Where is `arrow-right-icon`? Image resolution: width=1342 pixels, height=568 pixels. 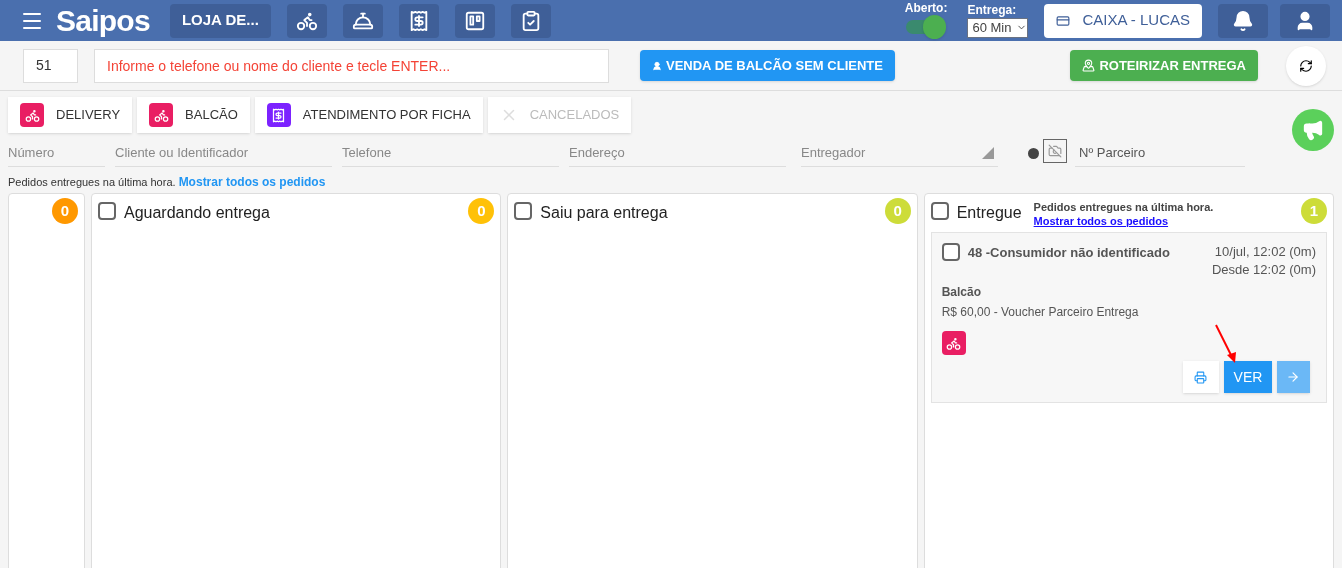 arrow-right-icon is located at coordinates (1293, 377).